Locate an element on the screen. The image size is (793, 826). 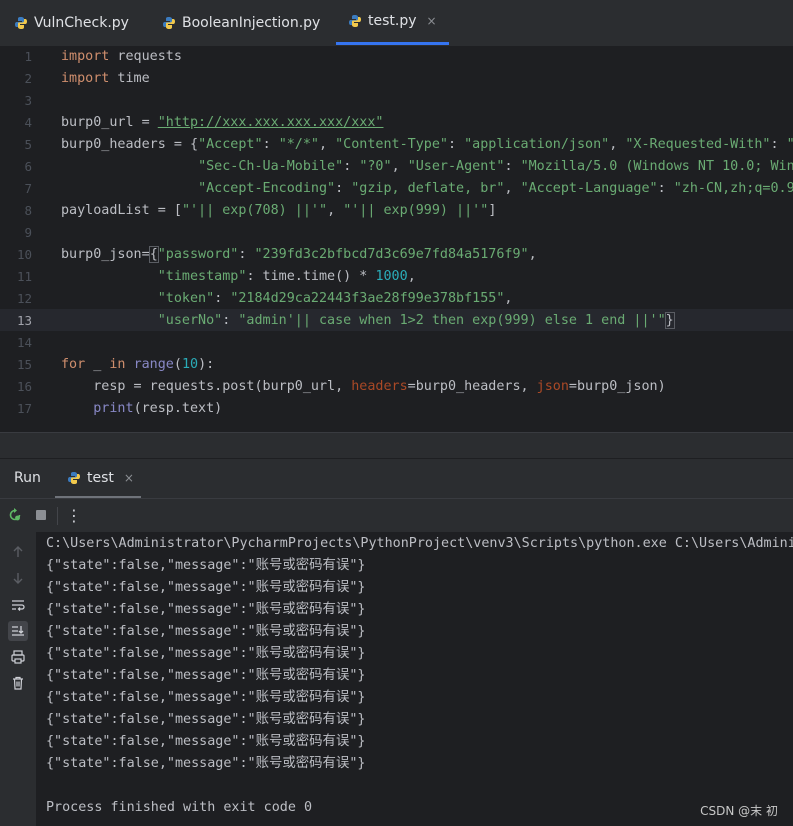
stop-icon is located at coordinates (41, 515).